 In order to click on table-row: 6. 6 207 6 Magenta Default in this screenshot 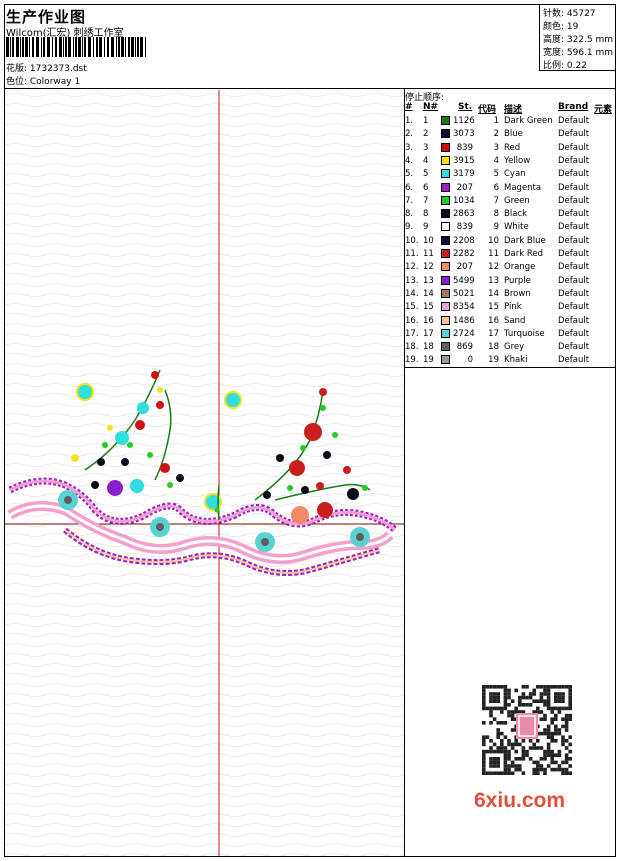, I will do `click(510, 189)`.